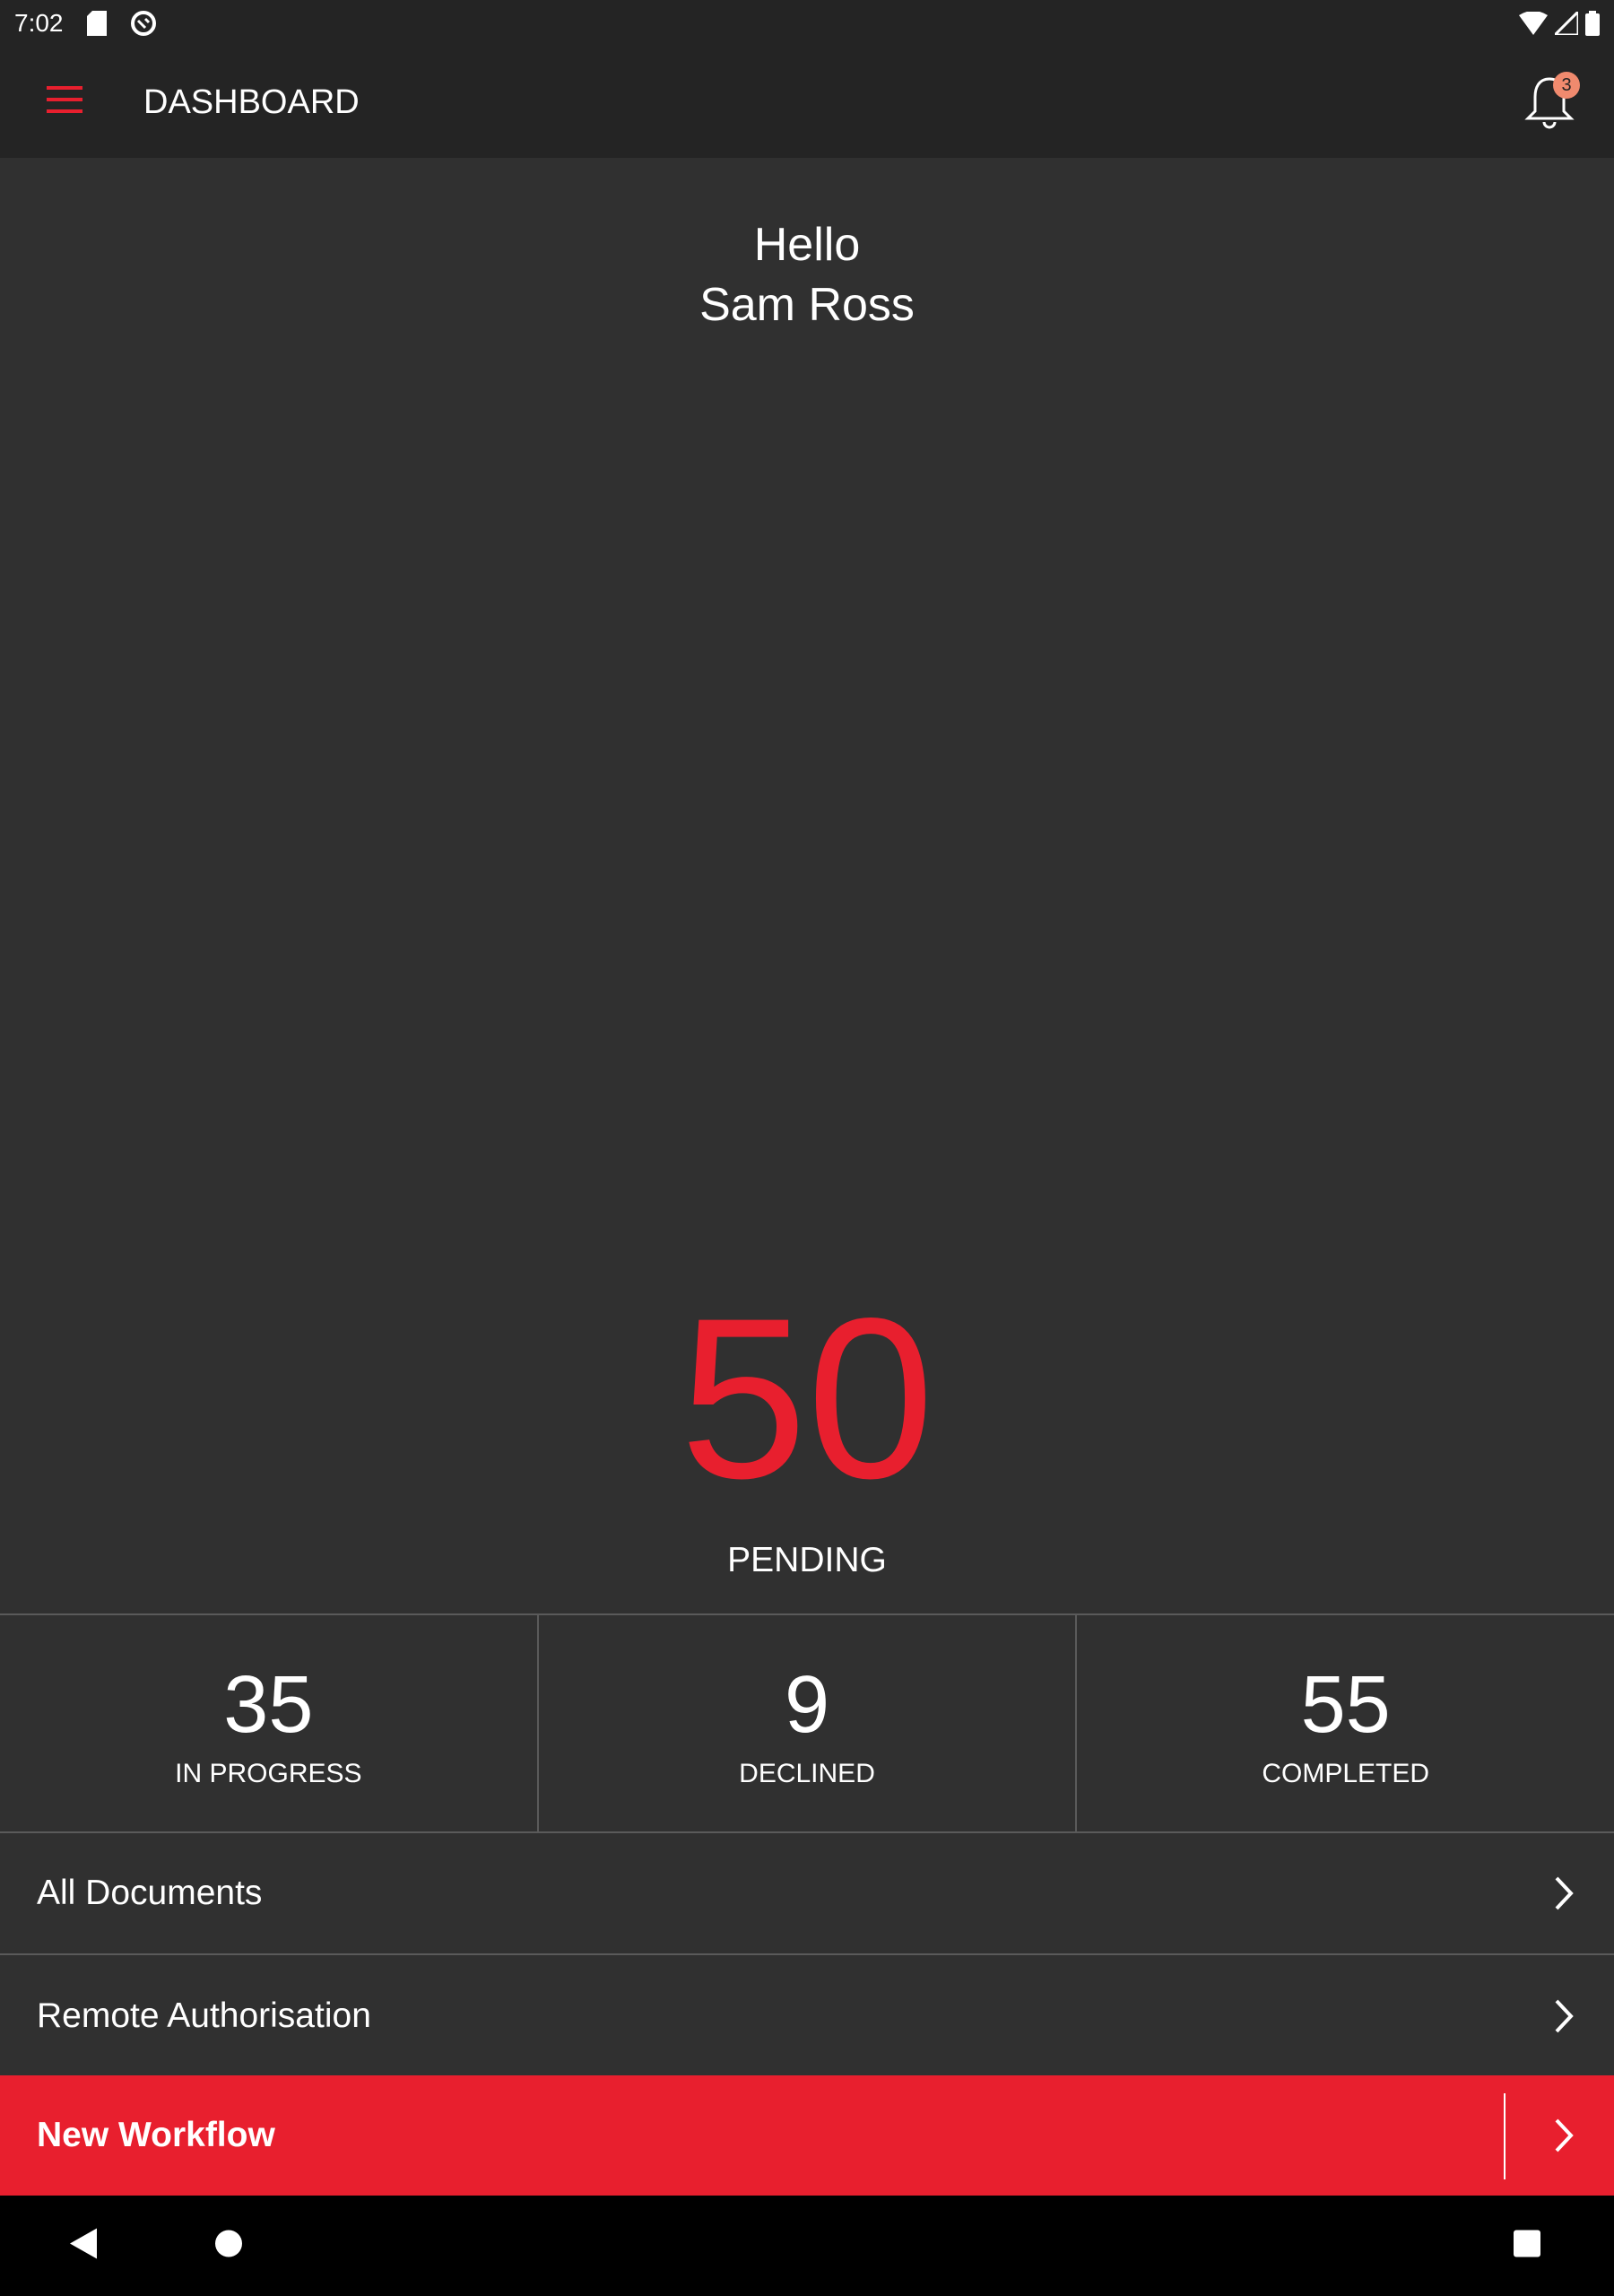 The image size is (1614, 2296). Describe the element at coordinates (228, 2246) in the screenshot. I see `home-icon` at that location.